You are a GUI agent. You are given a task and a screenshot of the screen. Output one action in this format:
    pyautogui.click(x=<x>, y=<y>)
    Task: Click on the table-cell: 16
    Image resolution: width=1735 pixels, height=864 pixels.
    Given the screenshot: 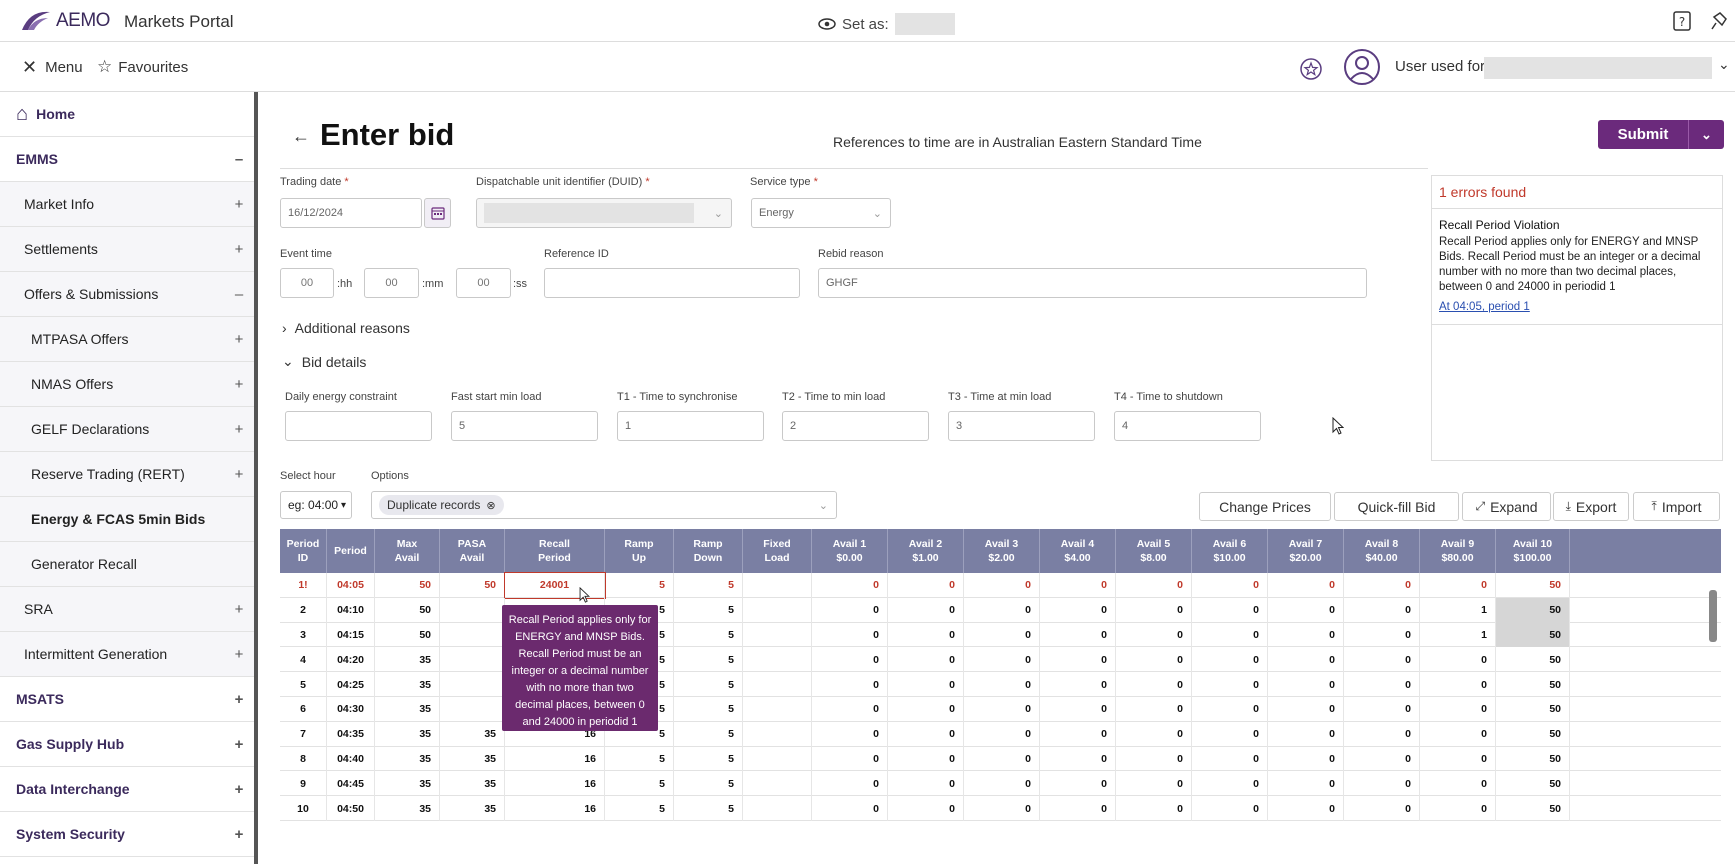 What is the action you would take?
    pyautogui.click(x=555, y=759)
    